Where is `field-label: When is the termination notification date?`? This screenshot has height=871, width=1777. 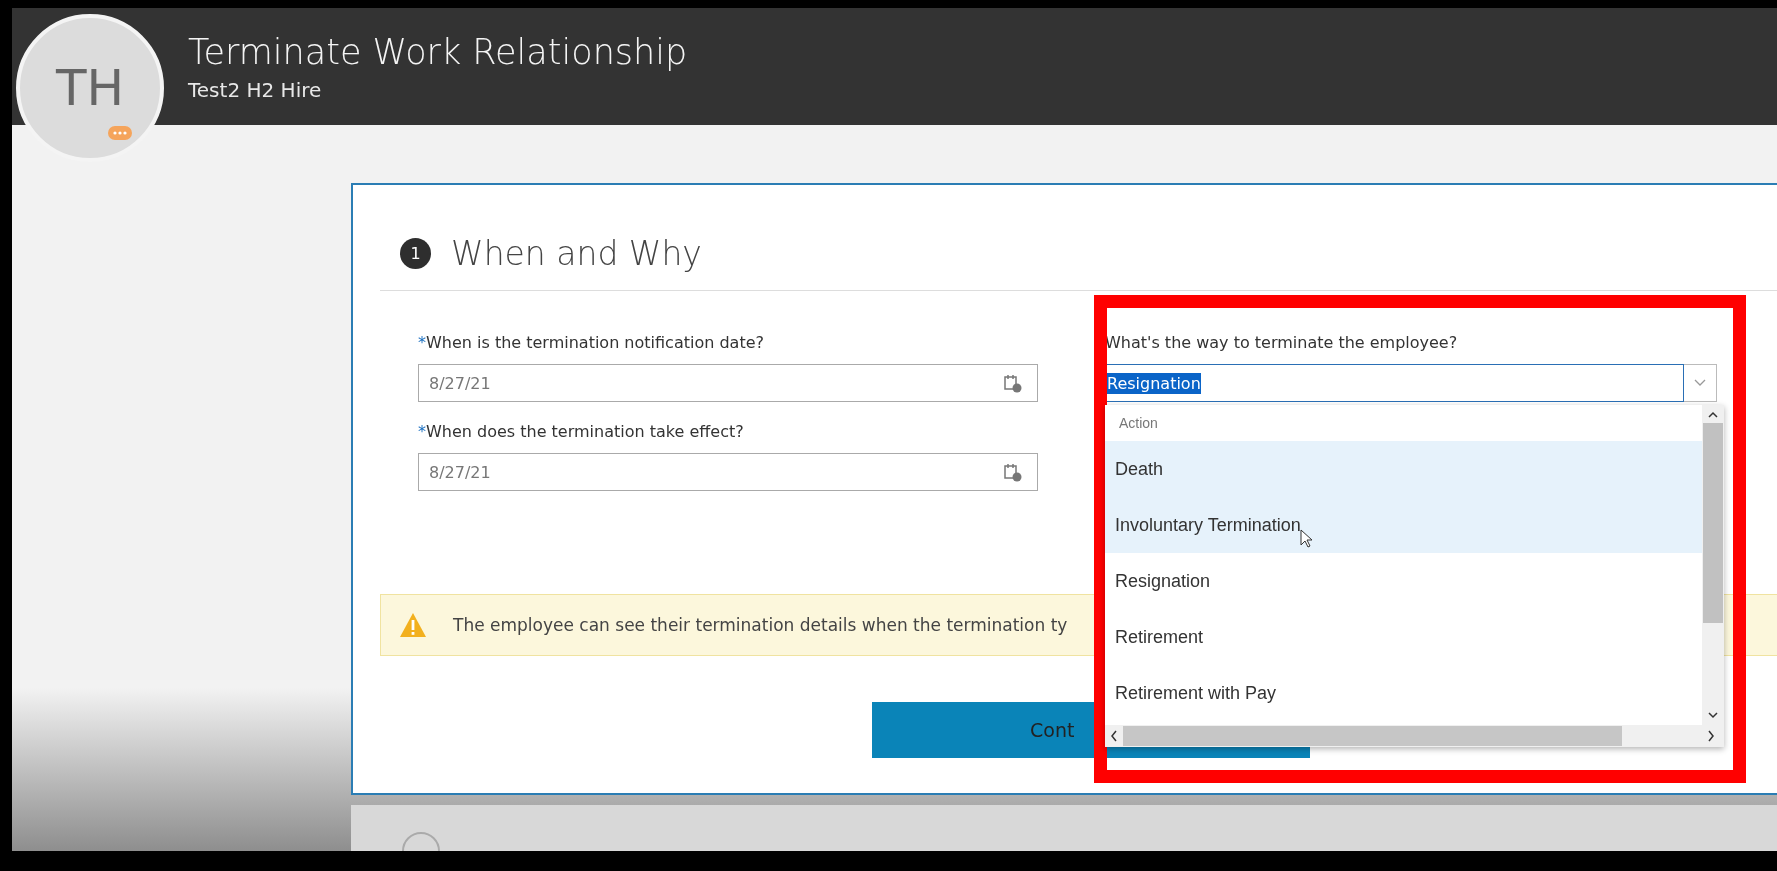 field-label: When is the termination notification date? is located at coordinates (595, 342).